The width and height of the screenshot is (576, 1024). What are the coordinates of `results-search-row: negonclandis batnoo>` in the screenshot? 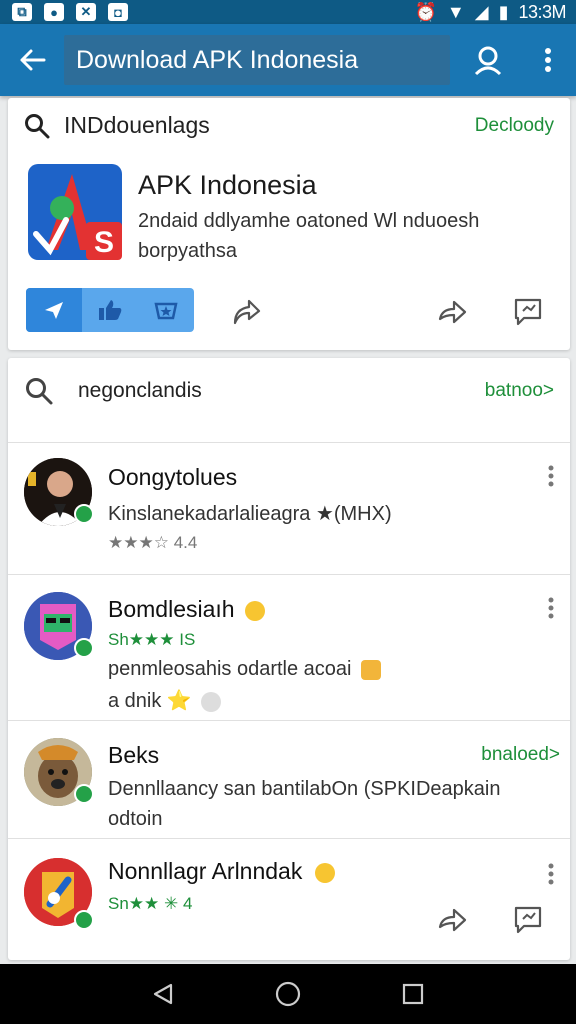 It's located at (289, 391).